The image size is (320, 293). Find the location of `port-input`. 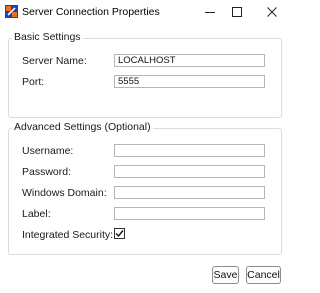

port-input is located at coordinates (189, 81).